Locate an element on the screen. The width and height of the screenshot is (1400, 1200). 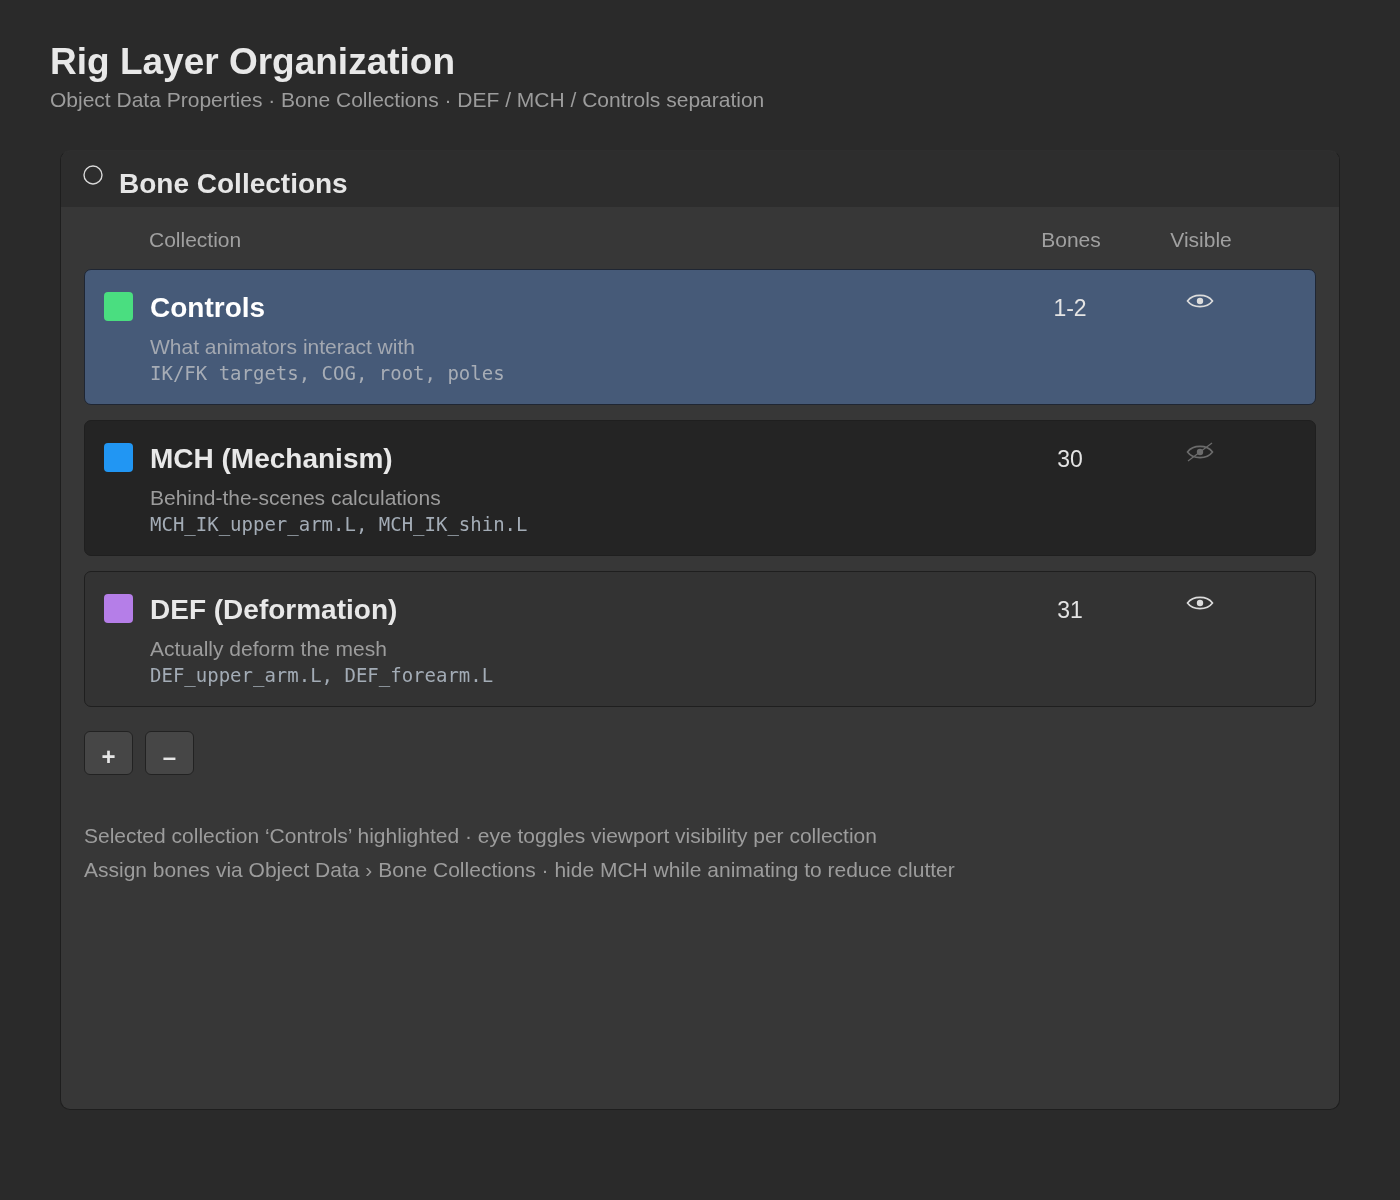
collection-description: What animators interact with is located at coordinates (282, 347).